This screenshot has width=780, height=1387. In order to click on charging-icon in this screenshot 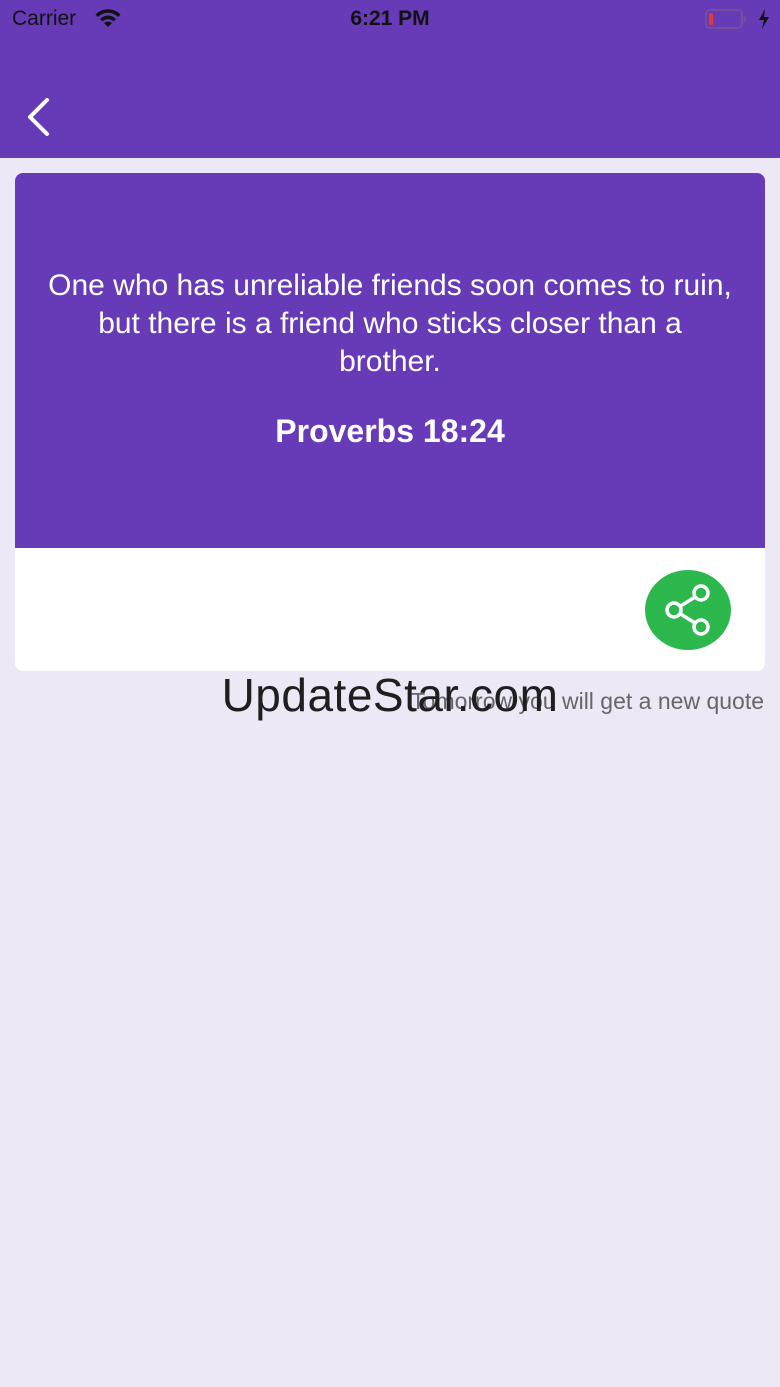, I will do `click(764, 19)`.